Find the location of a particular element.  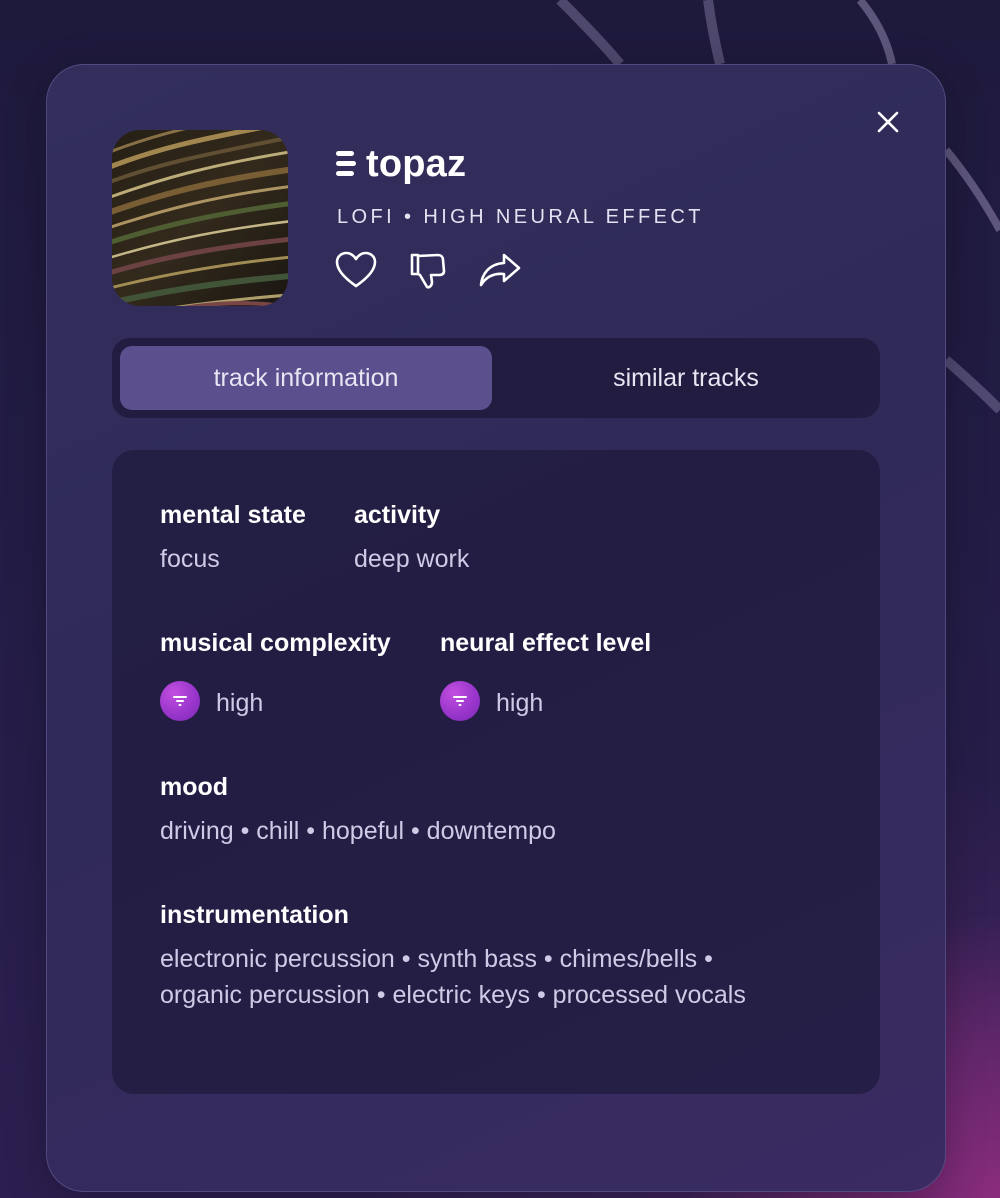

mood-value: driving • chill • hopeful • downtempo is located at coordinates (358, 831).